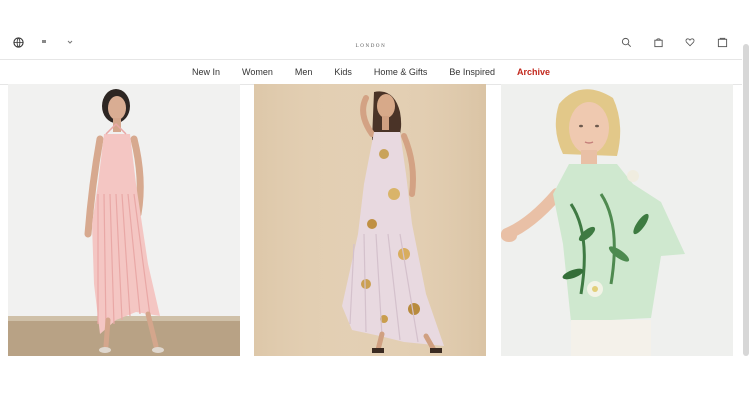 The height and width of the screenshot is (400, 750). I want to click on bag-icon, so click(658, 42).